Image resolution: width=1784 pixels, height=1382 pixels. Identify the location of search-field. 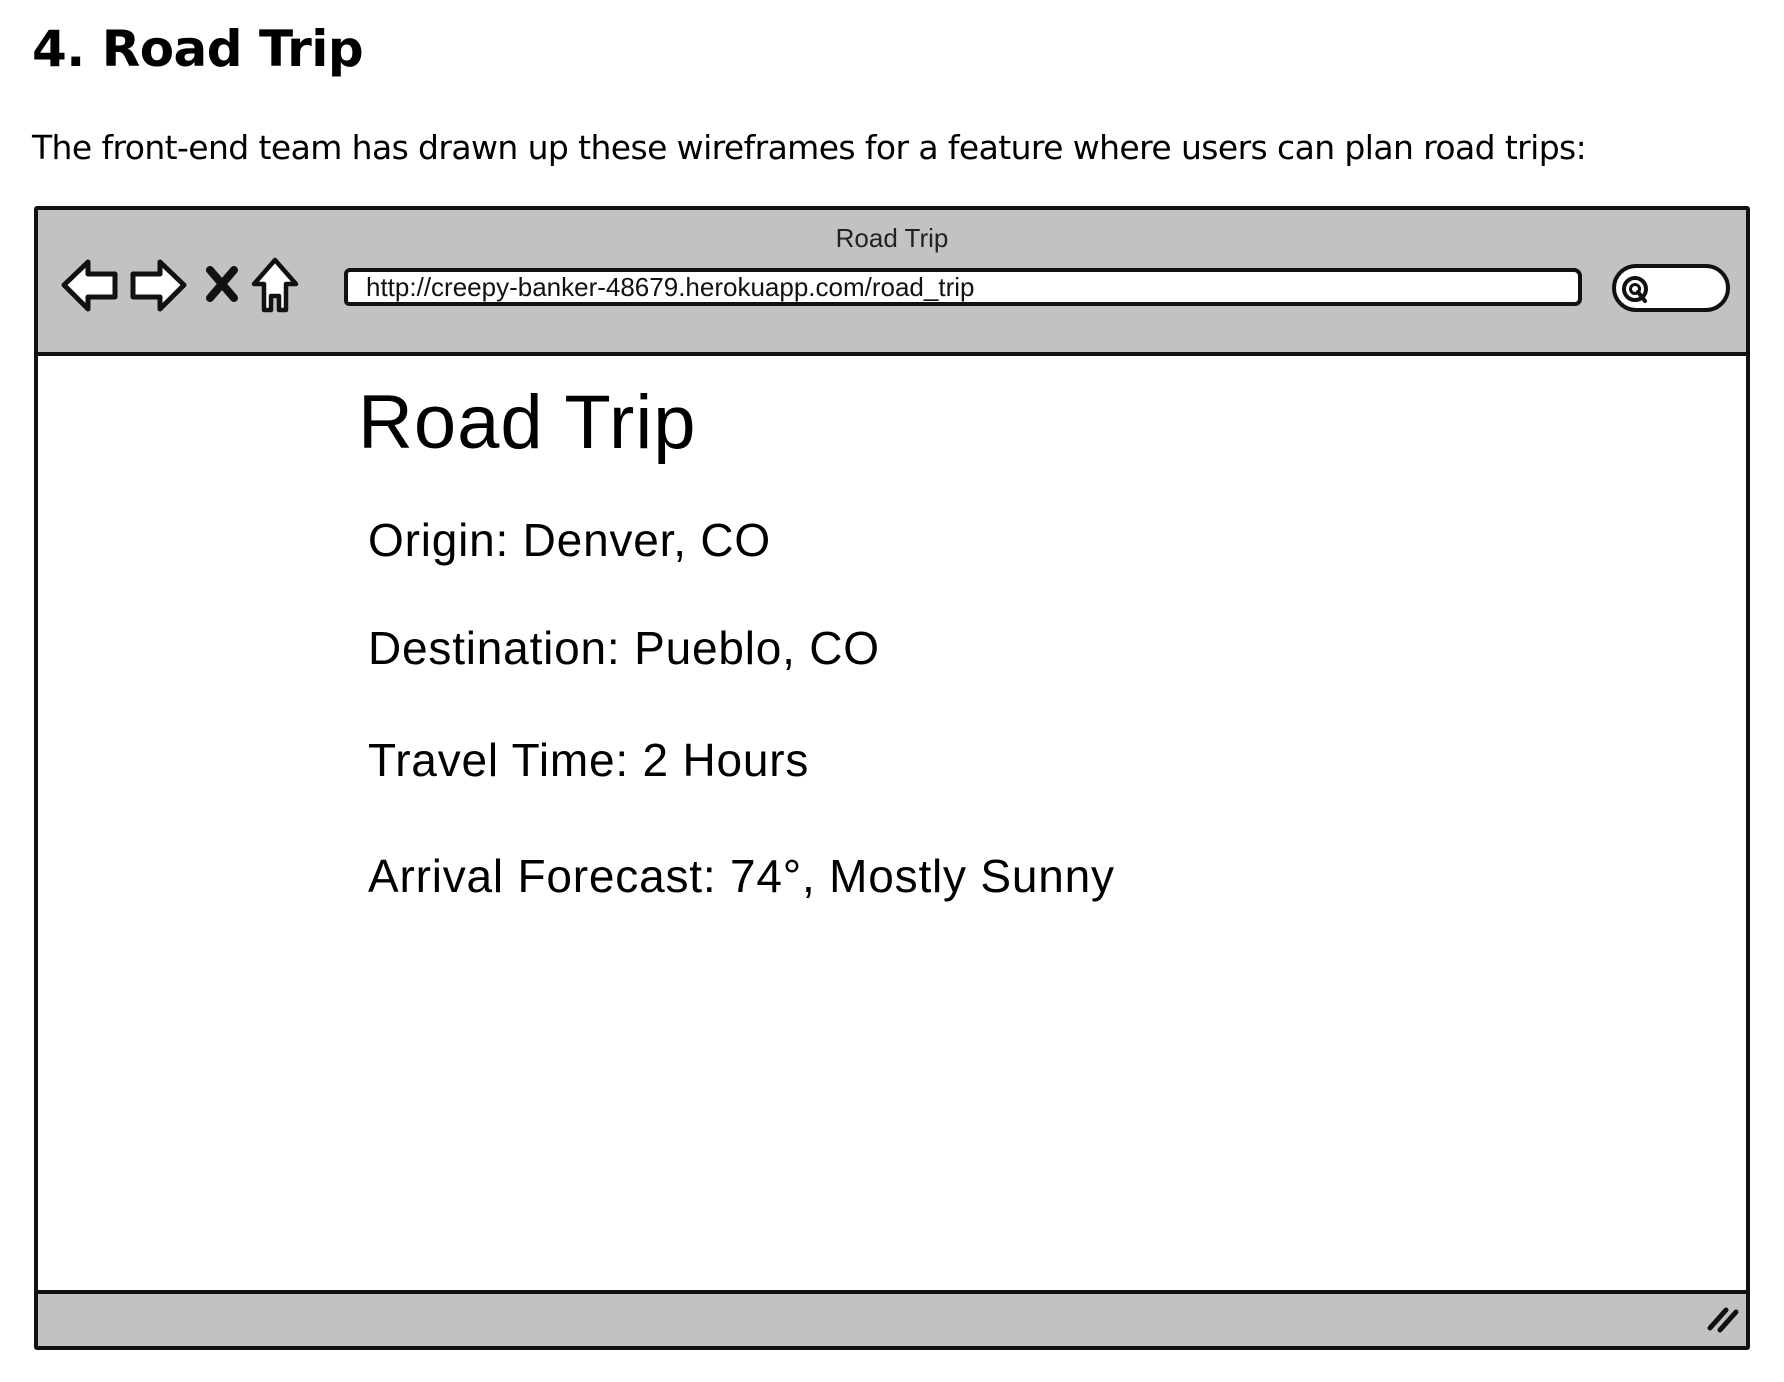
(1671, 288).